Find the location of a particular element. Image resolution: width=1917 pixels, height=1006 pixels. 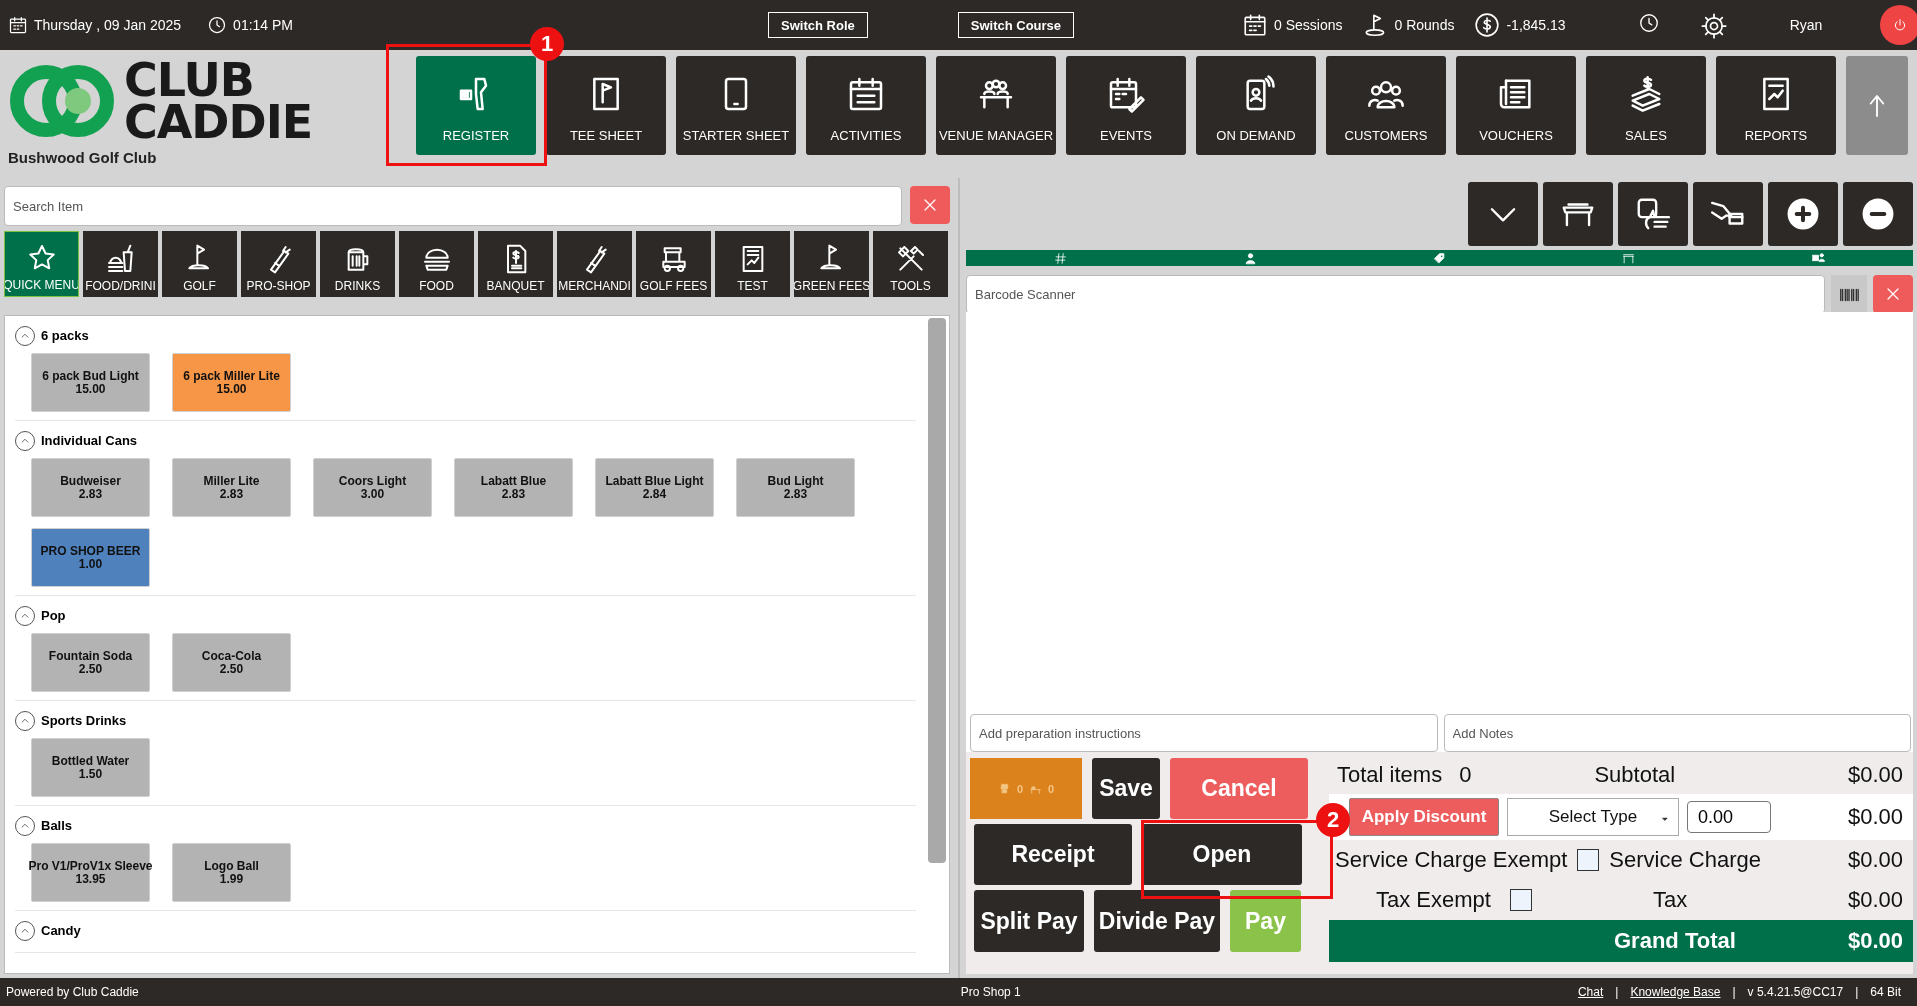

category-tab: GREEN FEES is located at coordinates (831, 264).